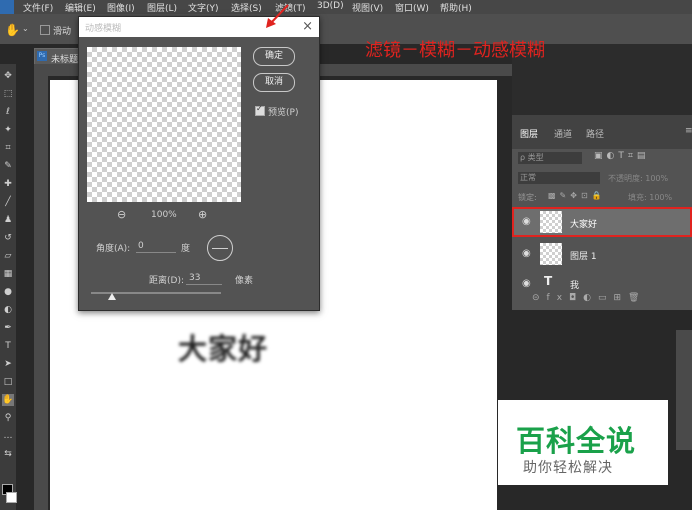 This screenshot has height=510, width=692. I want to click on layer-action-icons: ⊝fx◘◐▭⊞🗑, so click(589, 298).